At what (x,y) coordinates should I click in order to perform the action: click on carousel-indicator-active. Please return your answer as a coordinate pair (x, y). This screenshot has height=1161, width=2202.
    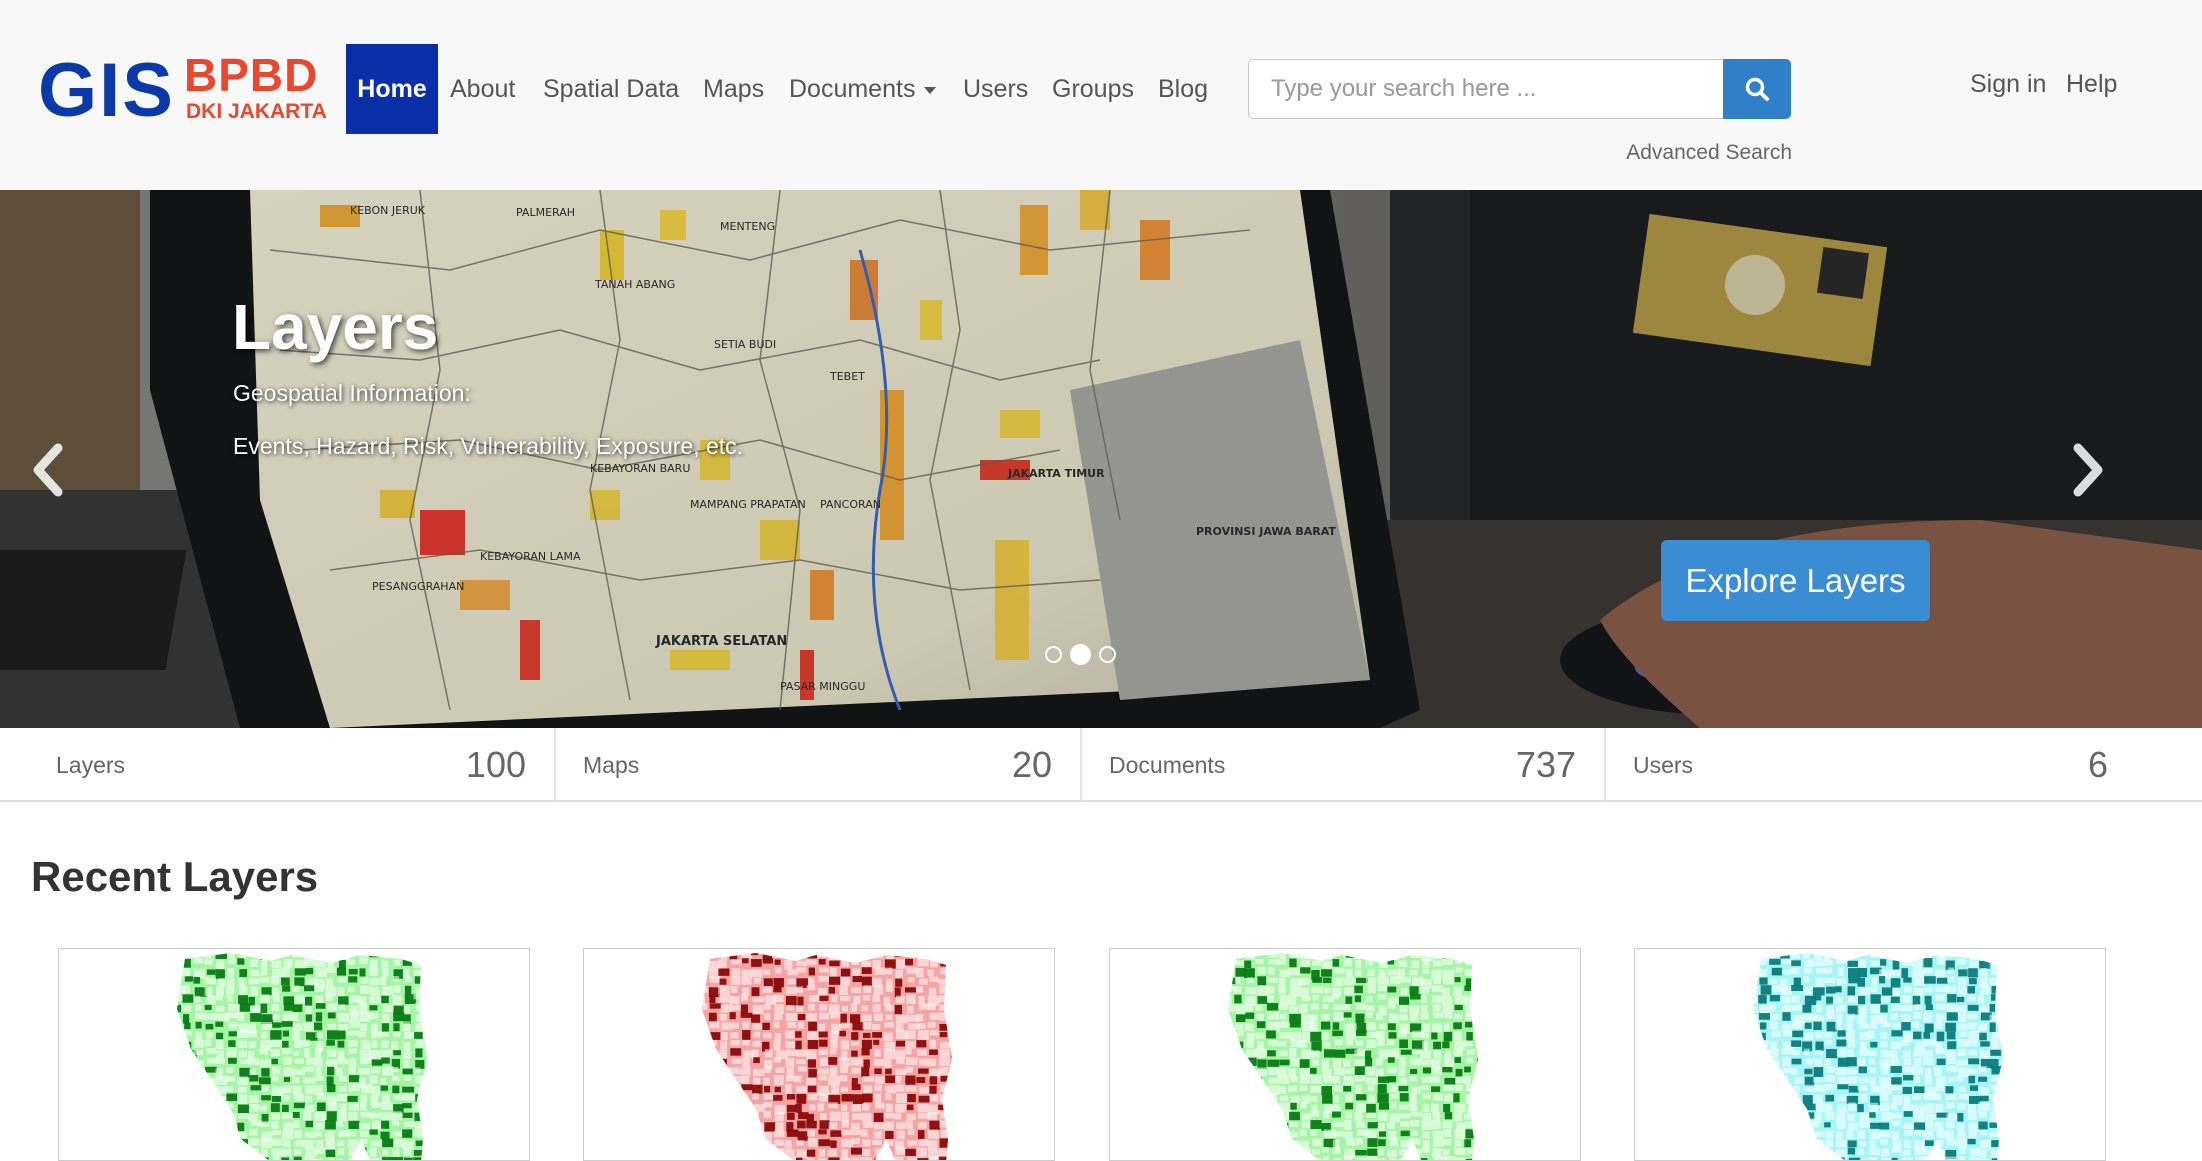
    Looking at the image, I should click on (1080, 654).